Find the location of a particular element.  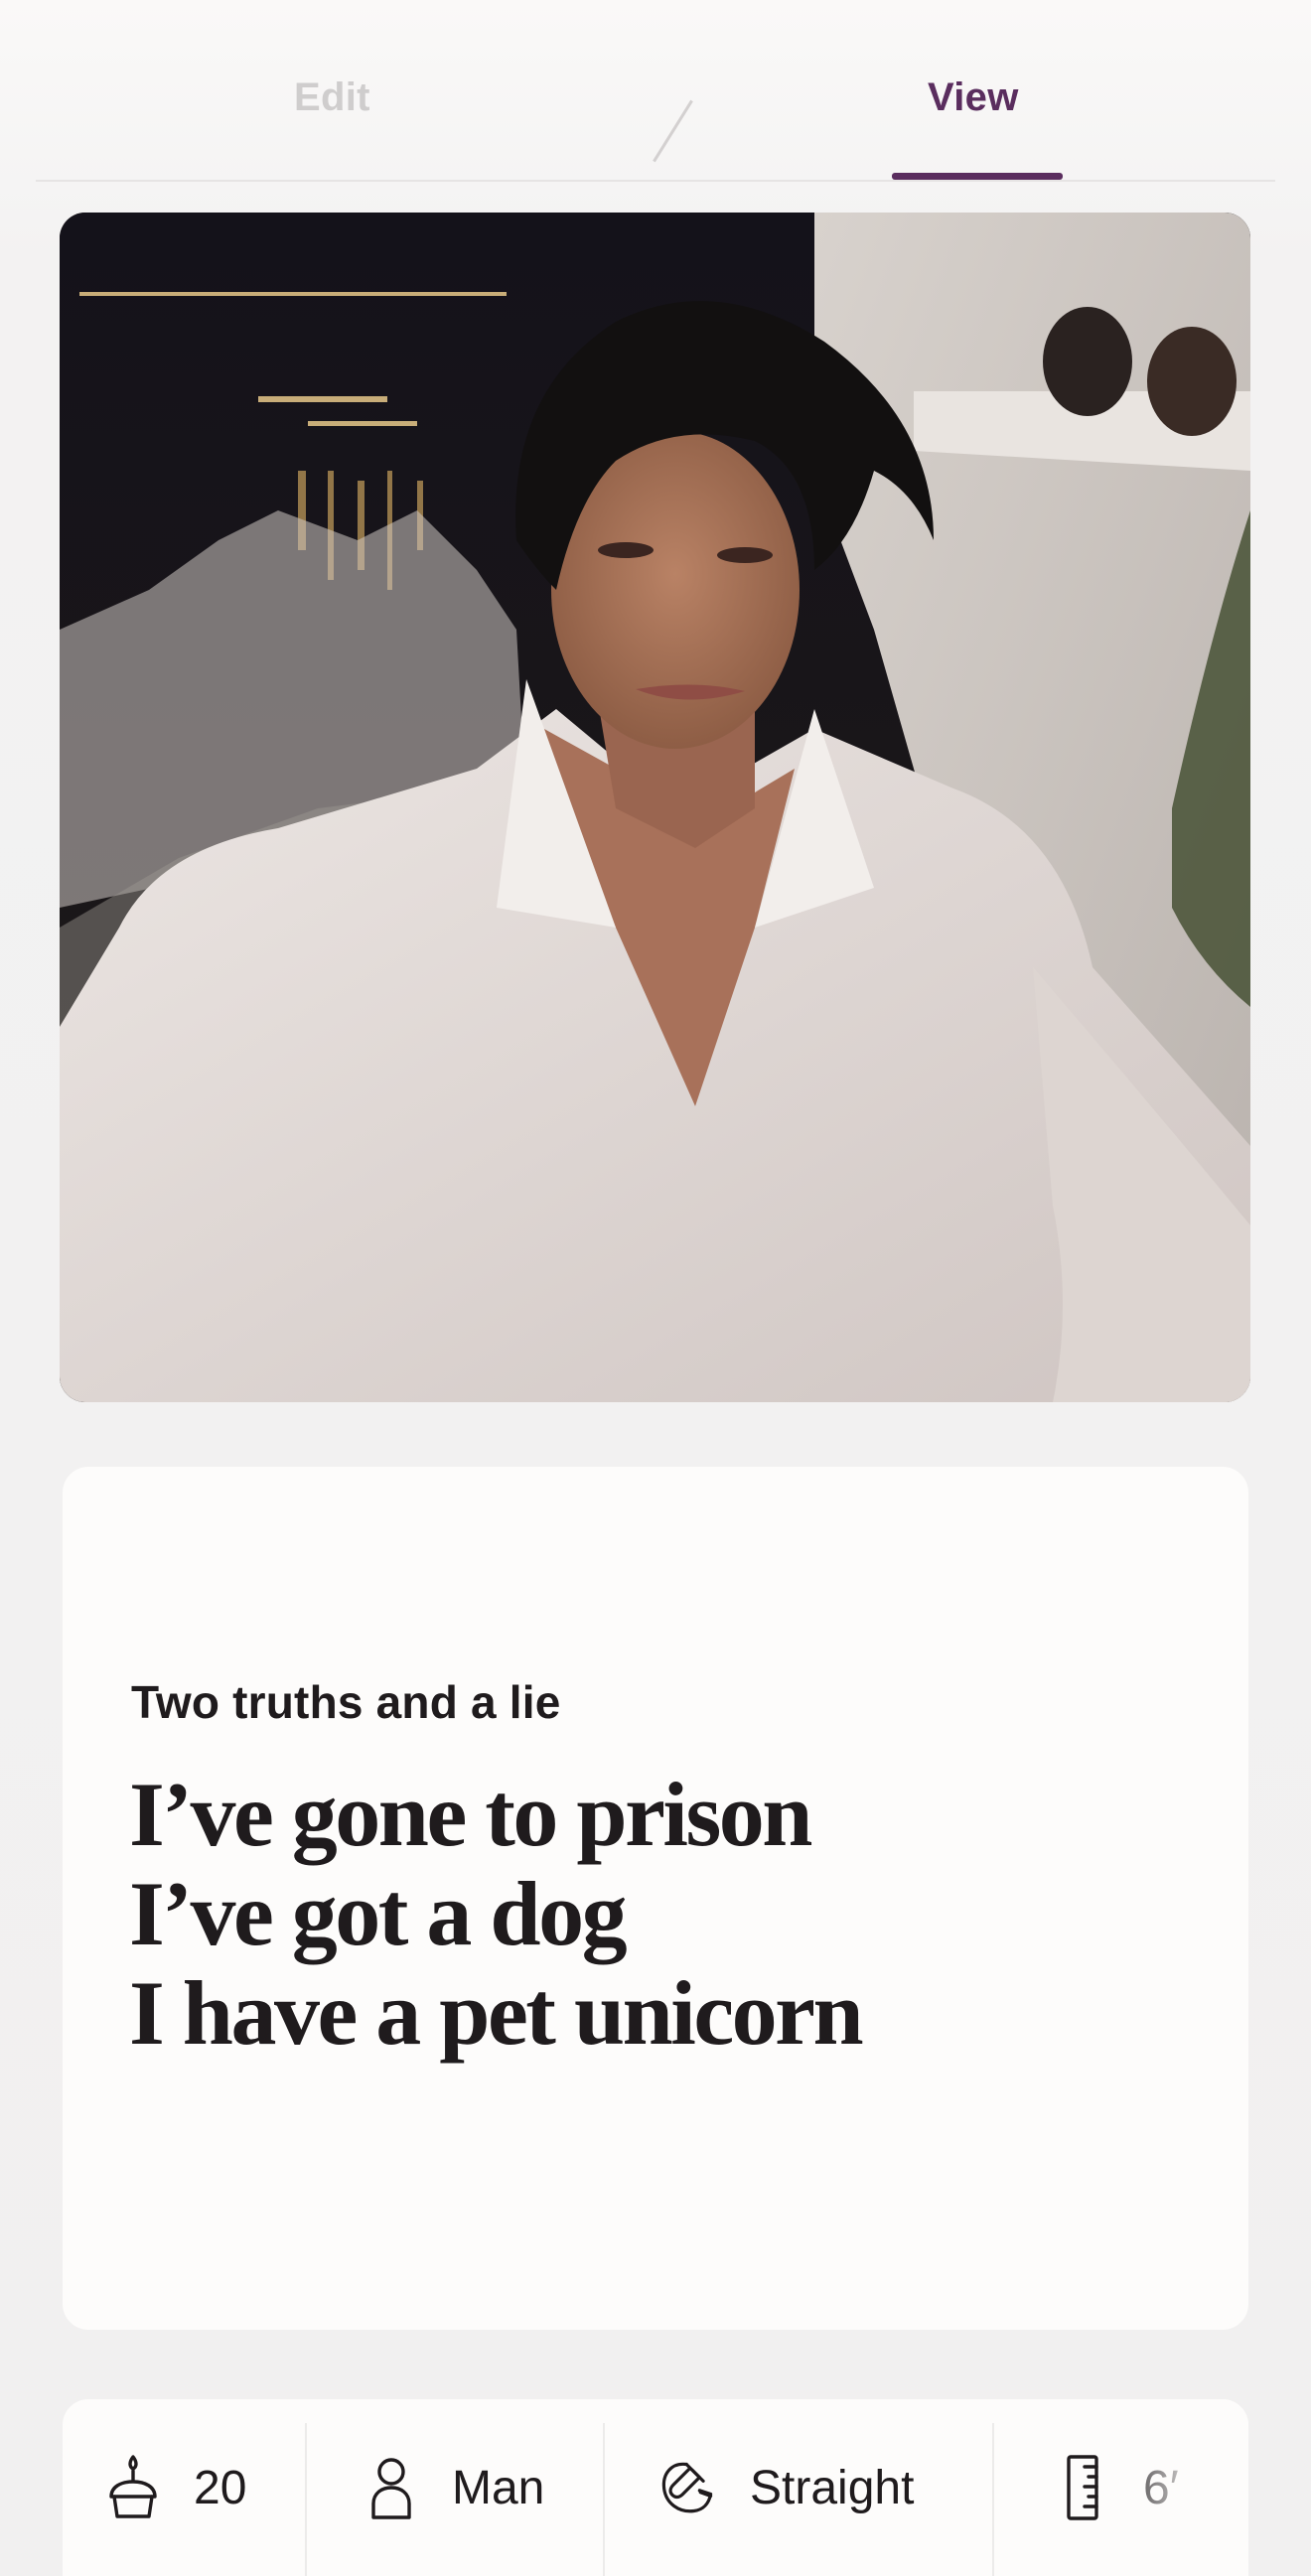

cake-icon is located at coordinates (133, 2487).